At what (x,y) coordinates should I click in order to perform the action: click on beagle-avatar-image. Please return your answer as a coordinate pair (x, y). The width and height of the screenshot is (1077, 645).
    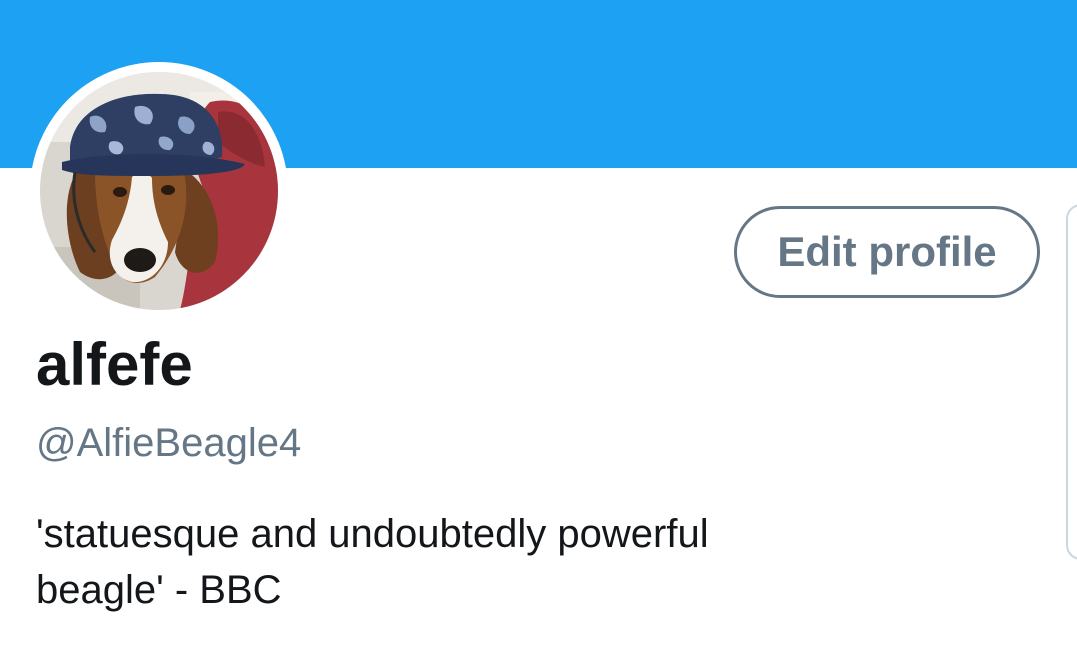
    Looking at the image, I should click on (159, 191).